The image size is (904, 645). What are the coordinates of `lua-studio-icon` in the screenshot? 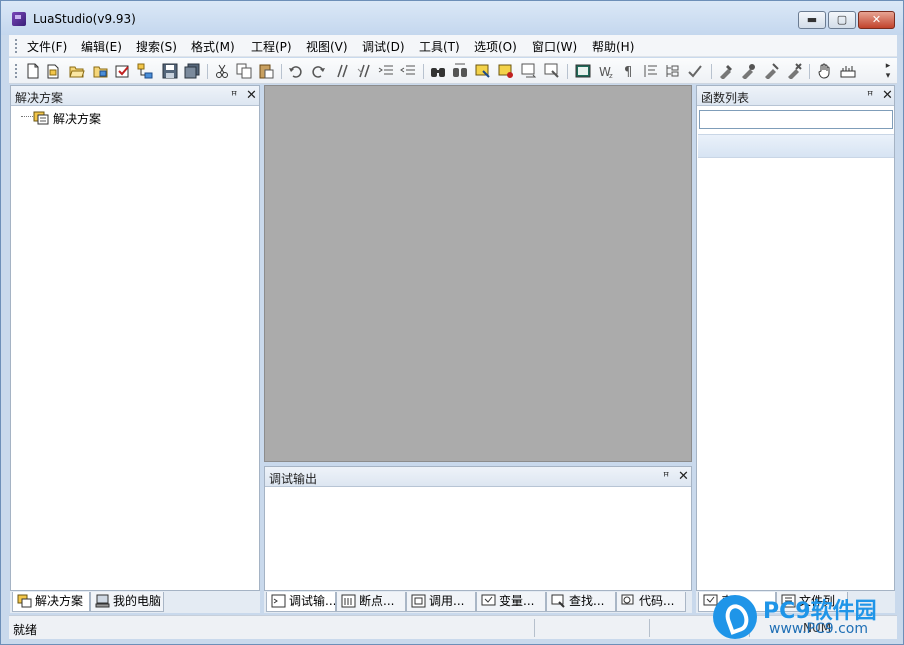 It's located at (19, 19).